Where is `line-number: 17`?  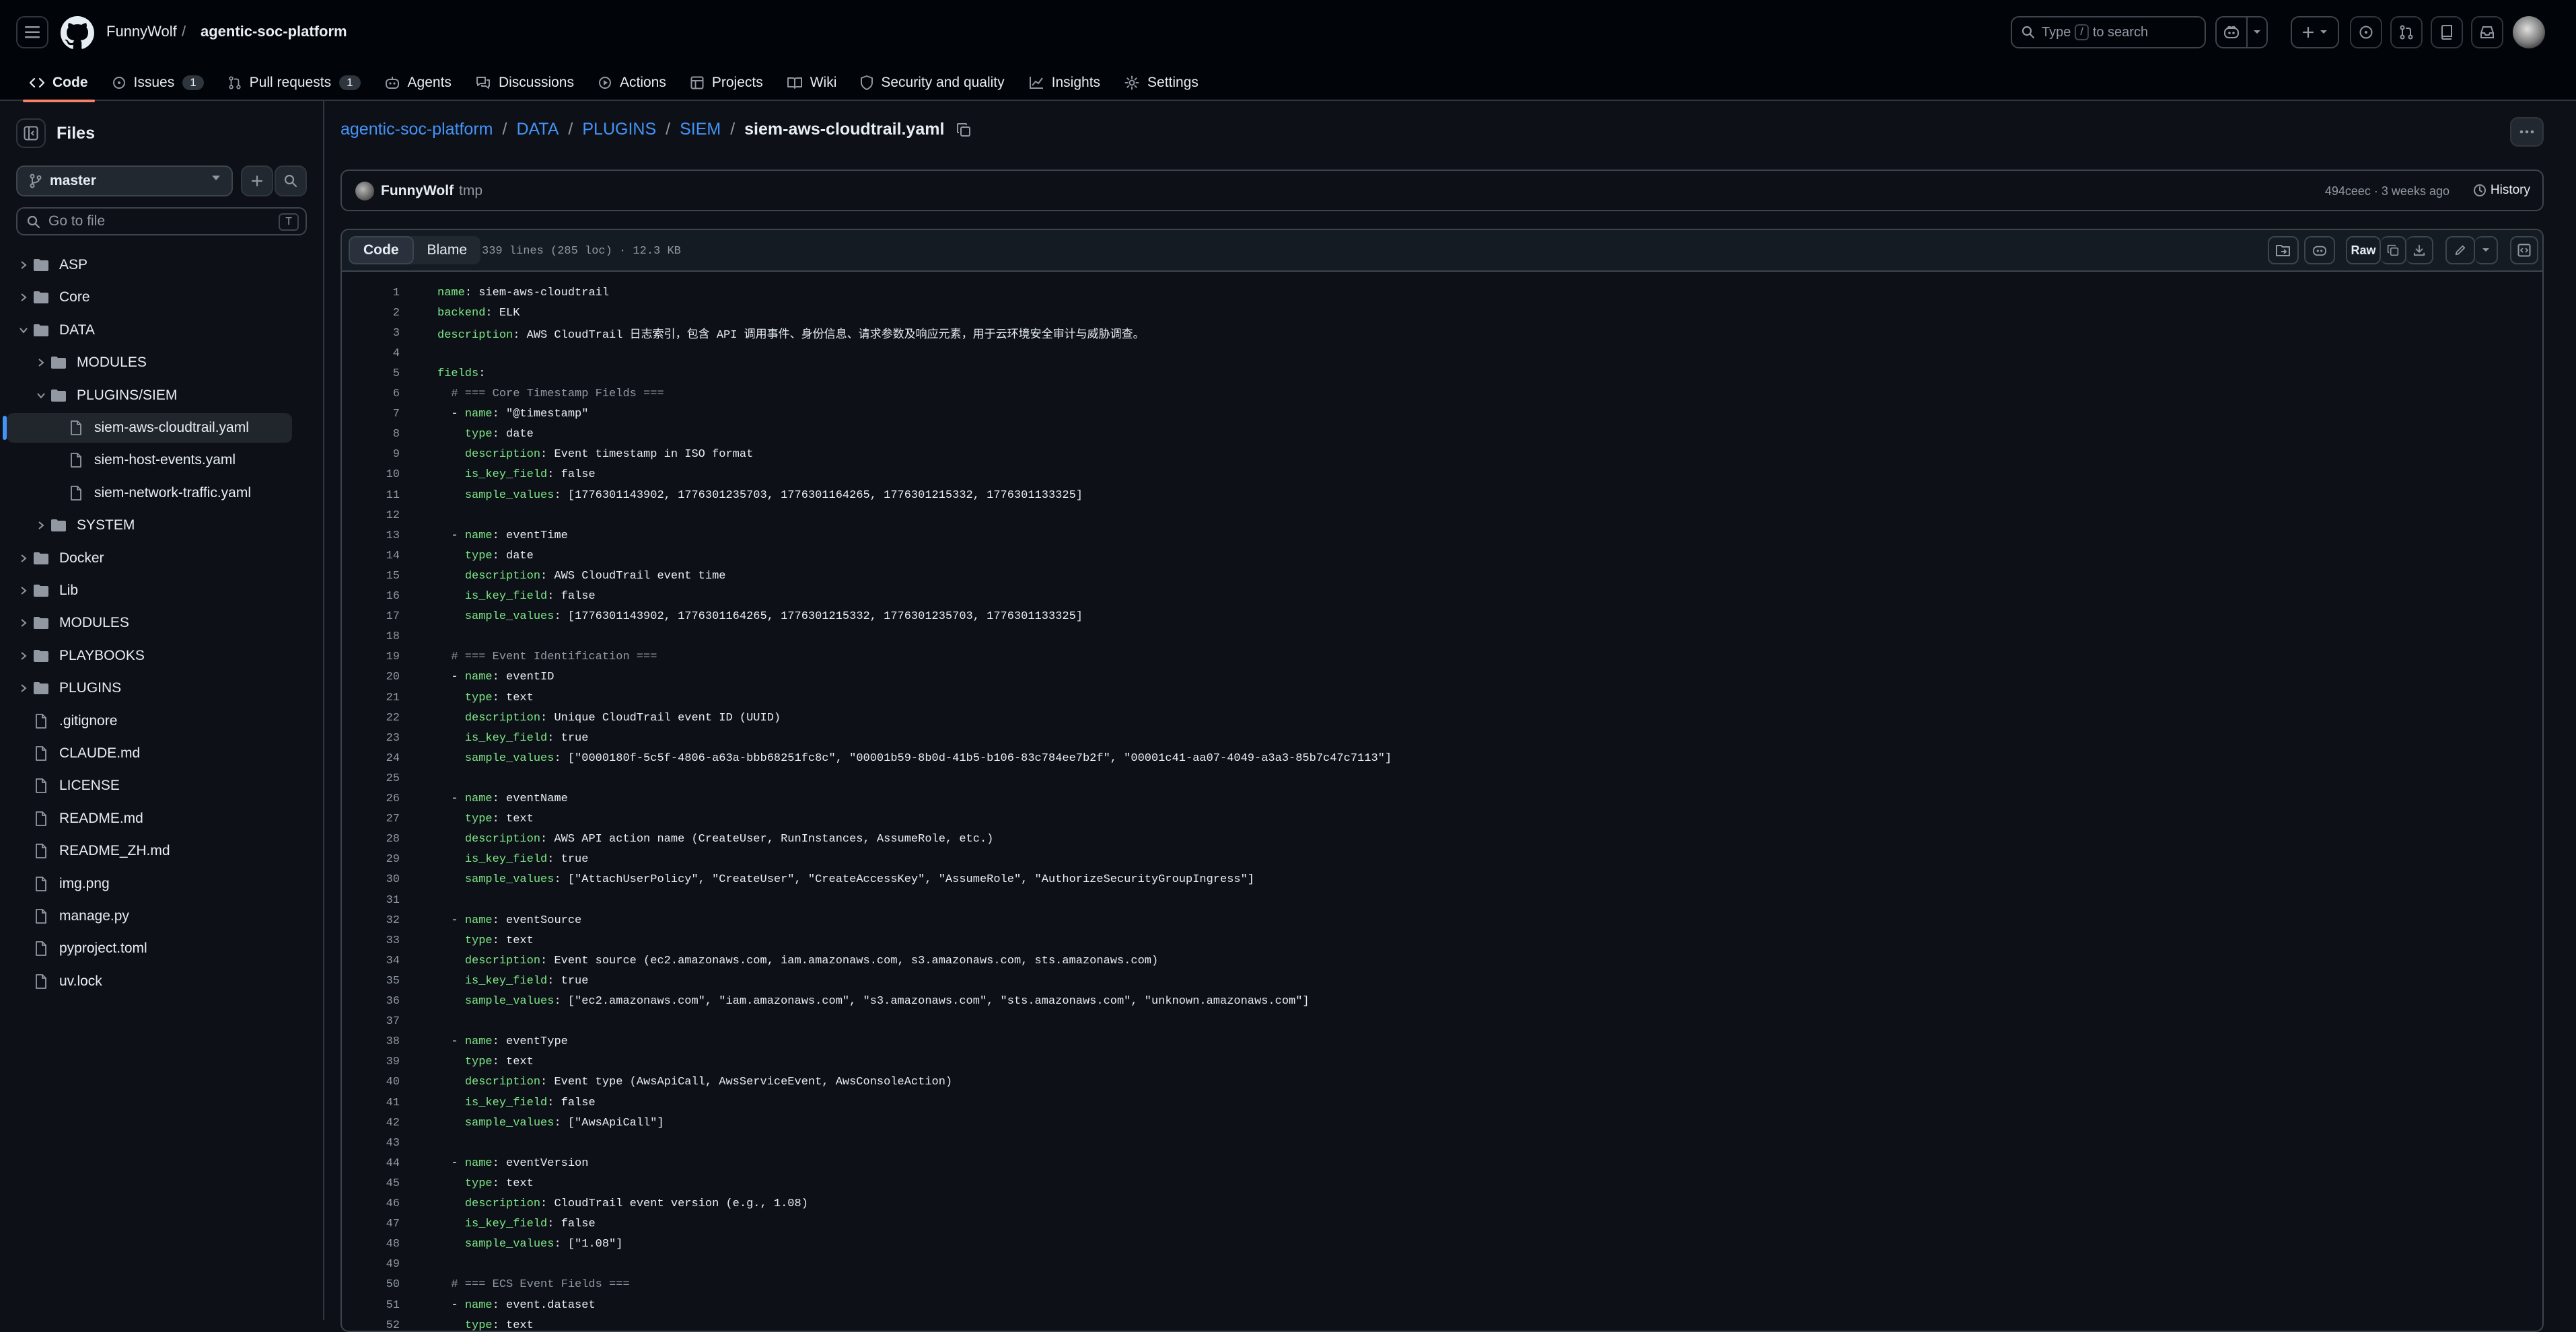
line-number: 17 is located at coordinates (371, 616).